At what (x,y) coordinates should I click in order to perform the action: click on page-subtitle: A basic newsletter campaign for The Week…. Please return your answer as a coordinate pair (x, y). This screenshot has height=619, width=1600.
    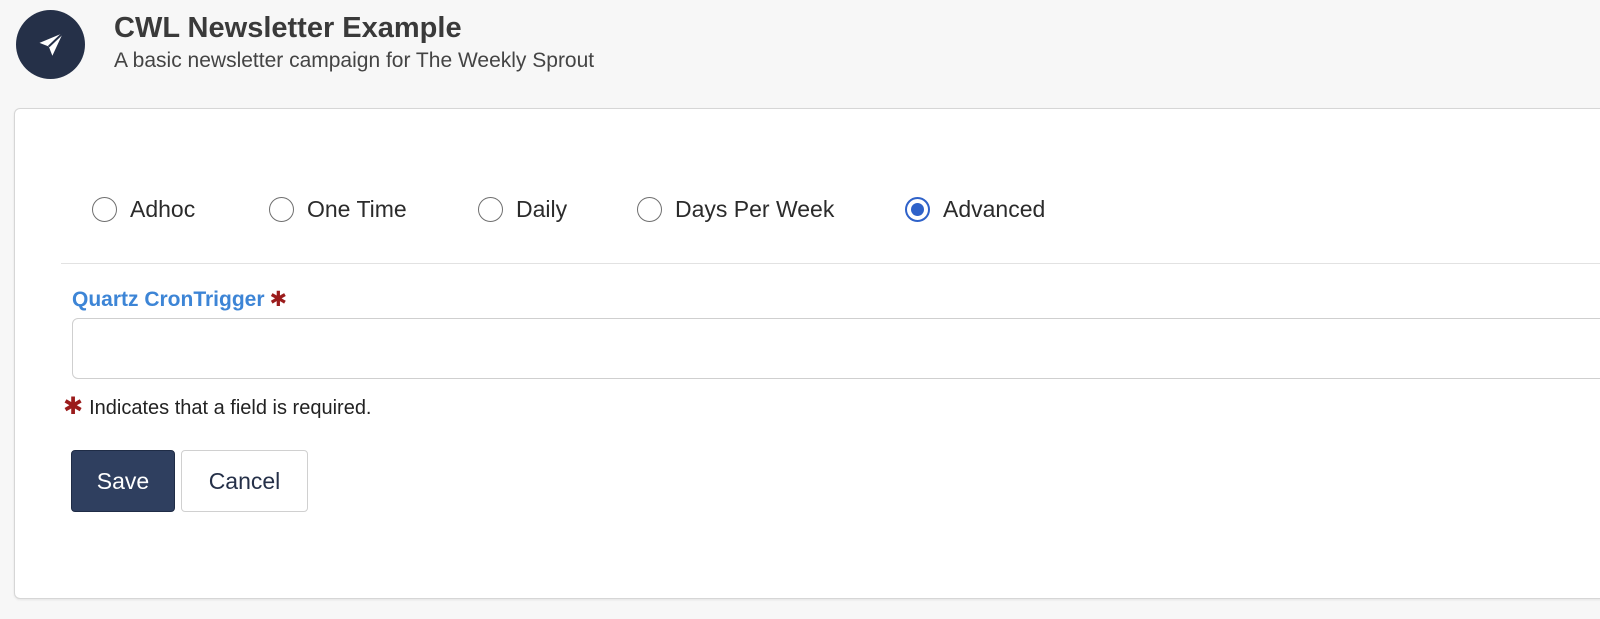
    Looking at the image, I should click on (354, 60).